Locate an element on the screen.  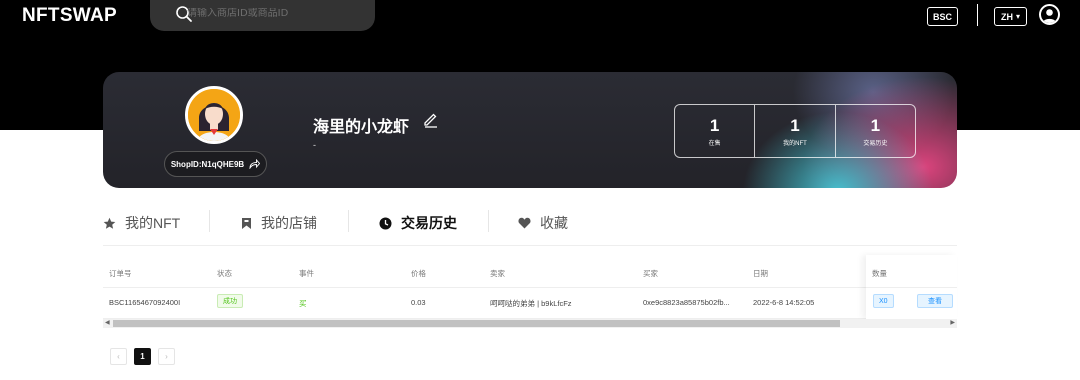
column-header: 价格 is located at coordinates (418, 273).